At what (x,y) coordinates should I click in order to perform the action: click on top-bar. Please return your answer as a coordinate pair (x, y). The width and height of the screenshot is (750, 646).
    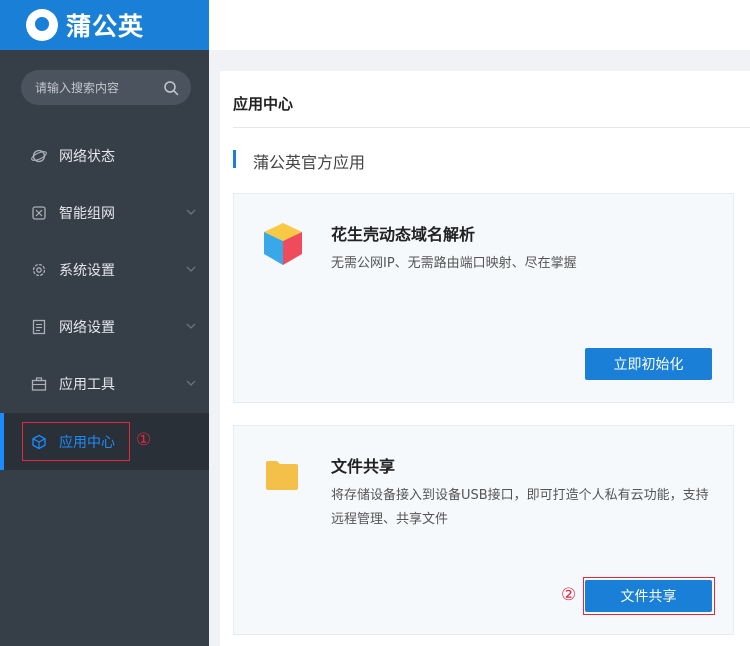
    Looking at the image, I should click on (479, 25).